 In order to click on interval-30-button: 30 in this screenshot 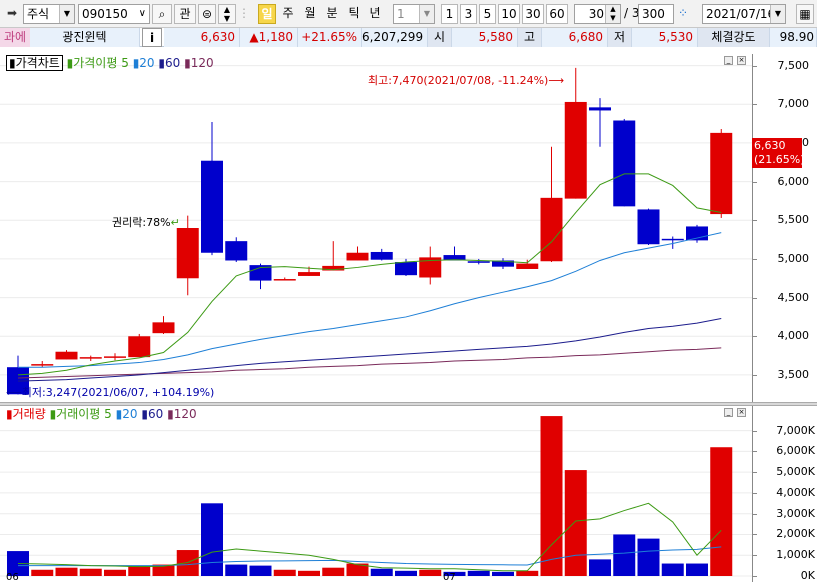, I will do `click(533, 14)`.